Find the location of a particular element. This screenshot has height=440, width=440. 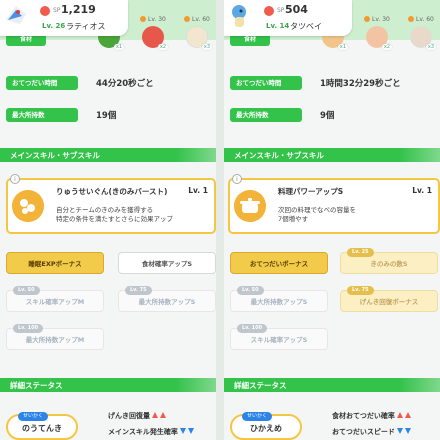

nature-name: ひかえめ is located at coordinates (266, 428).